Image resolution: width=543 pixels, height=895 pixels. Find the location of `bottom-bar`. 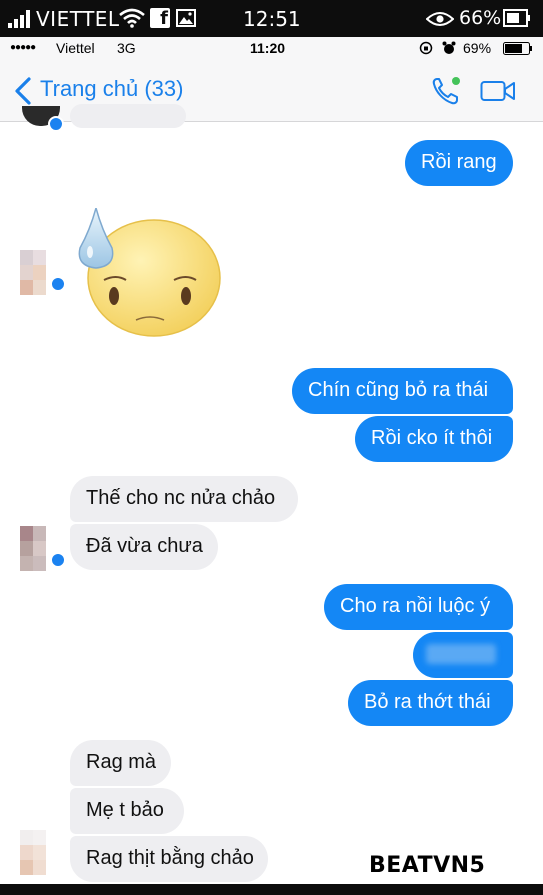

bottom-bar is located at coordinates (271, 889).